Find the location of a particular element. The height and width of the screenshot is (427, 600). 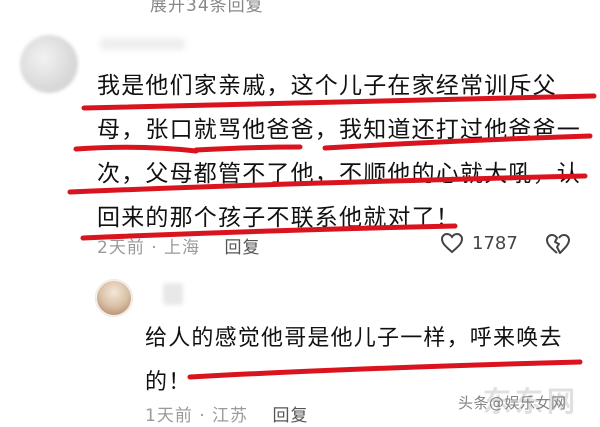

like-button: 1787 is located at coordinates (479, 243).